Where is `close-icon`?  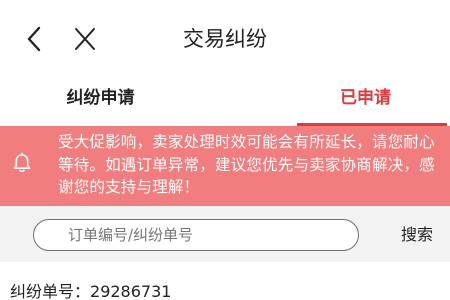 close-icon is located at coordinates (85, 39).